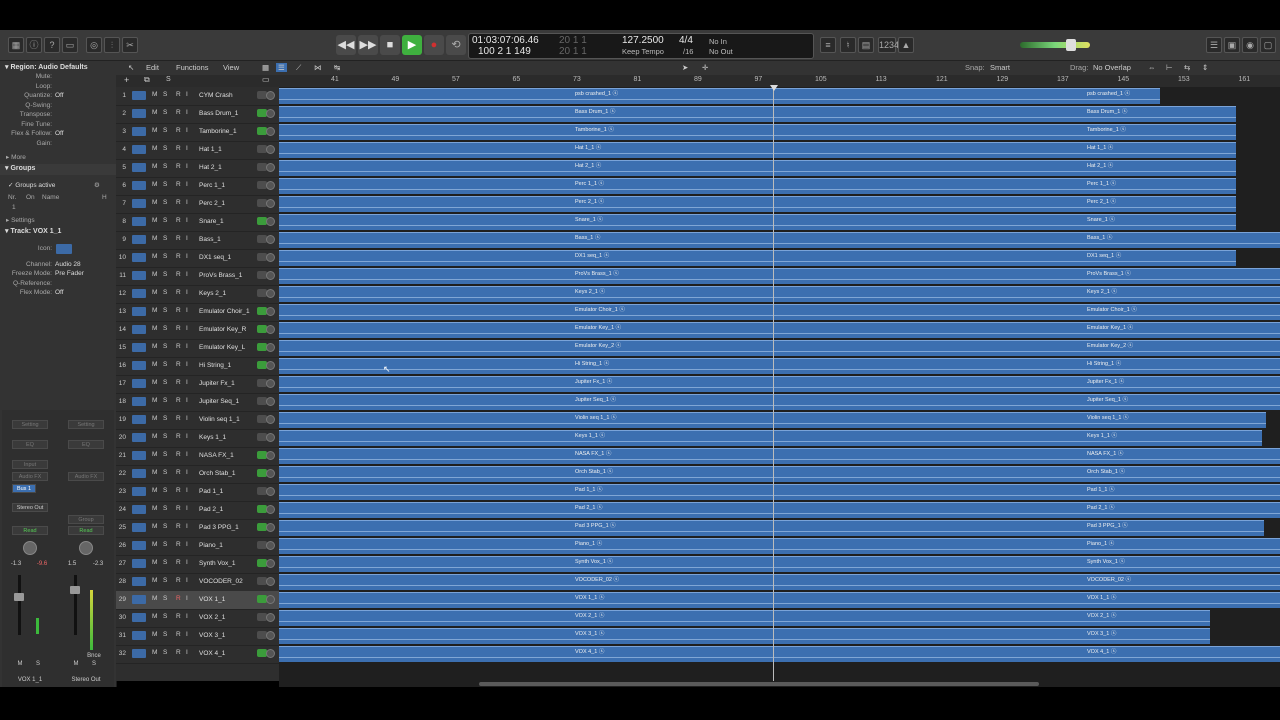 The height and width of the screenshot is (720, 1280). I want to click on audio-region: ProVs Brass_1 ⓢ ProVs Brass_1 ⓢ, so click(779, 276).